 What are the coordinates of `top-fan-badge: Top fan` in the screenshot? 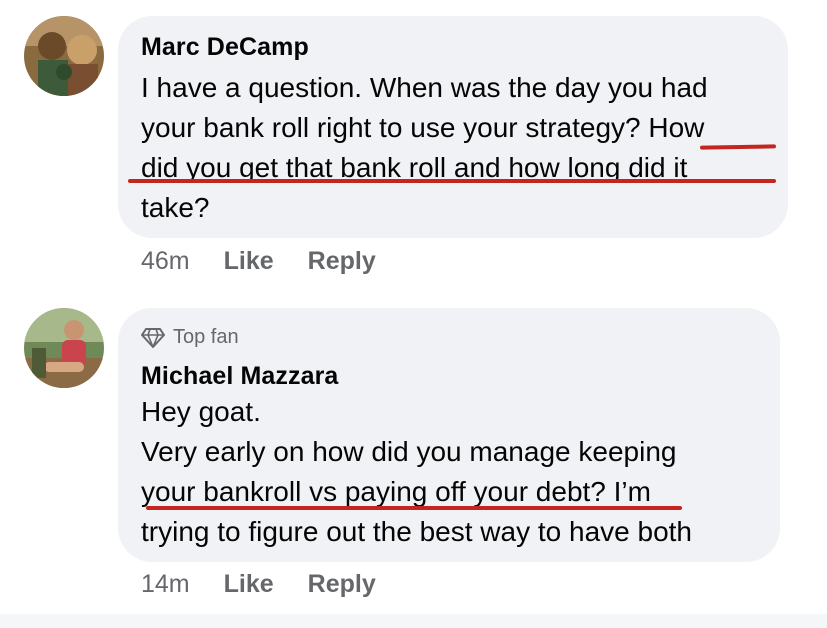 It's located at (190, 337).